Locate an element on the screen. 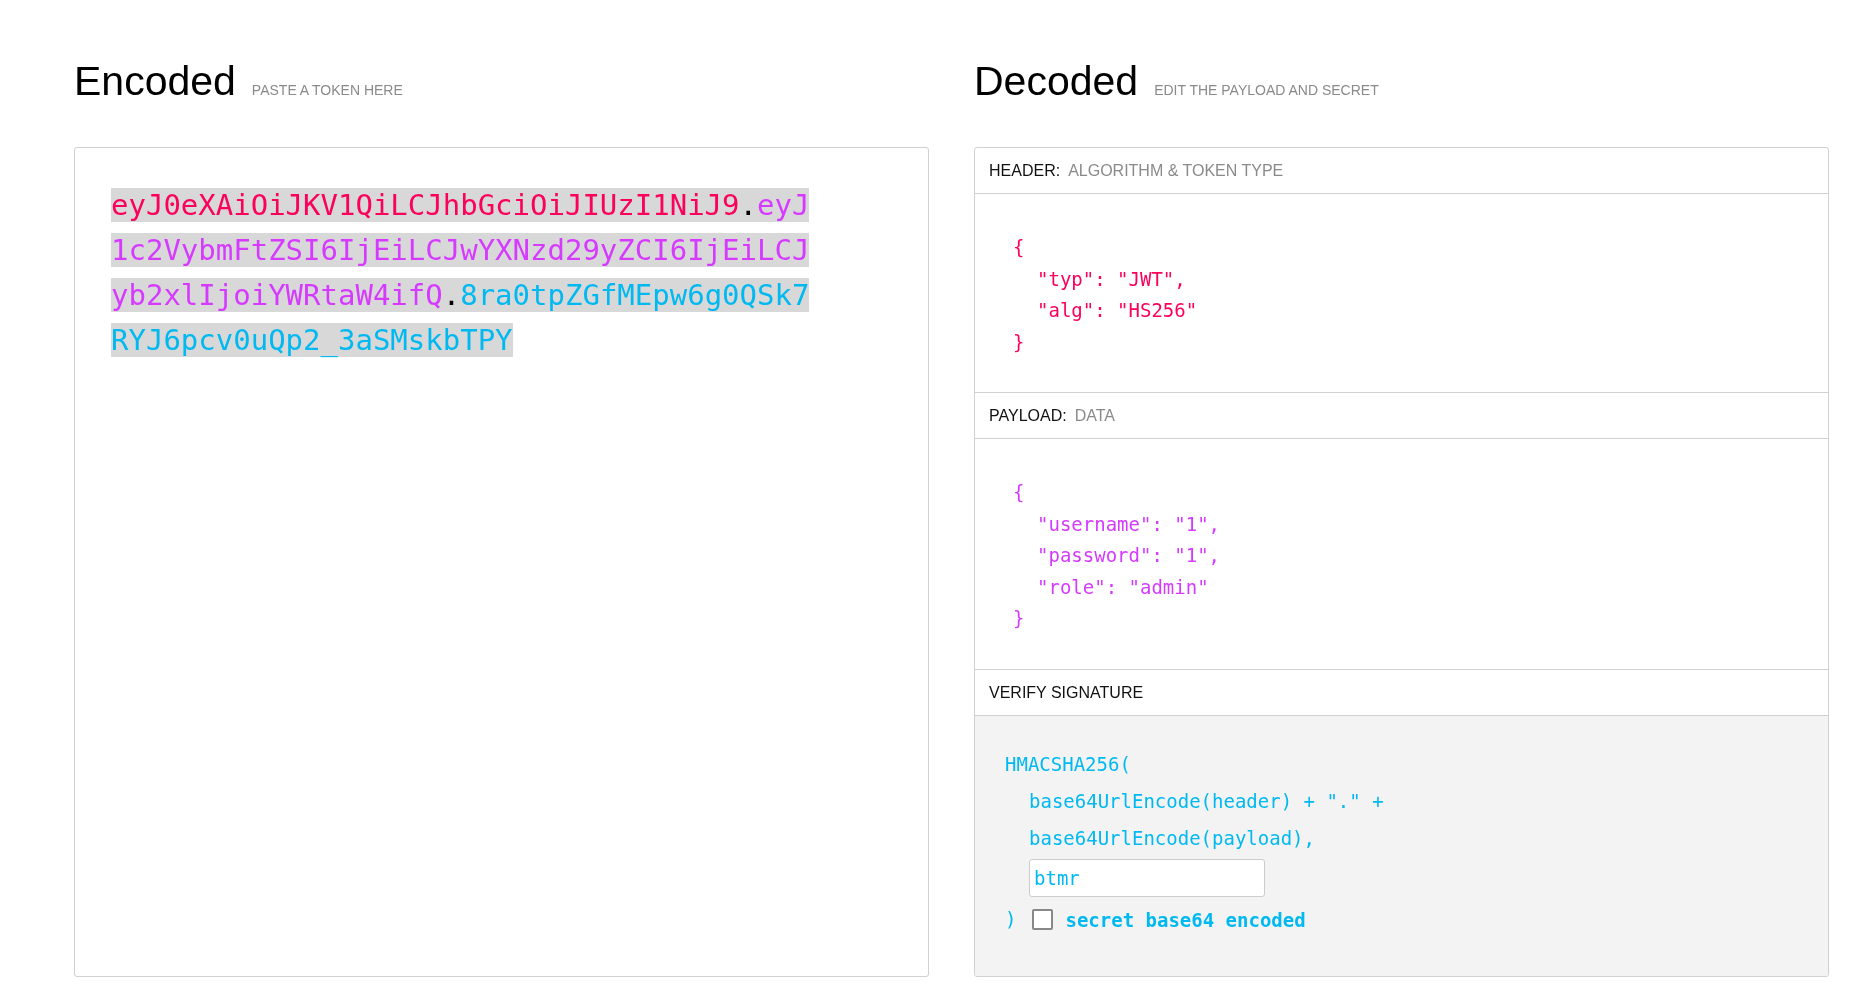  section-label: HEADER: is located at coordinates (1025, 170).